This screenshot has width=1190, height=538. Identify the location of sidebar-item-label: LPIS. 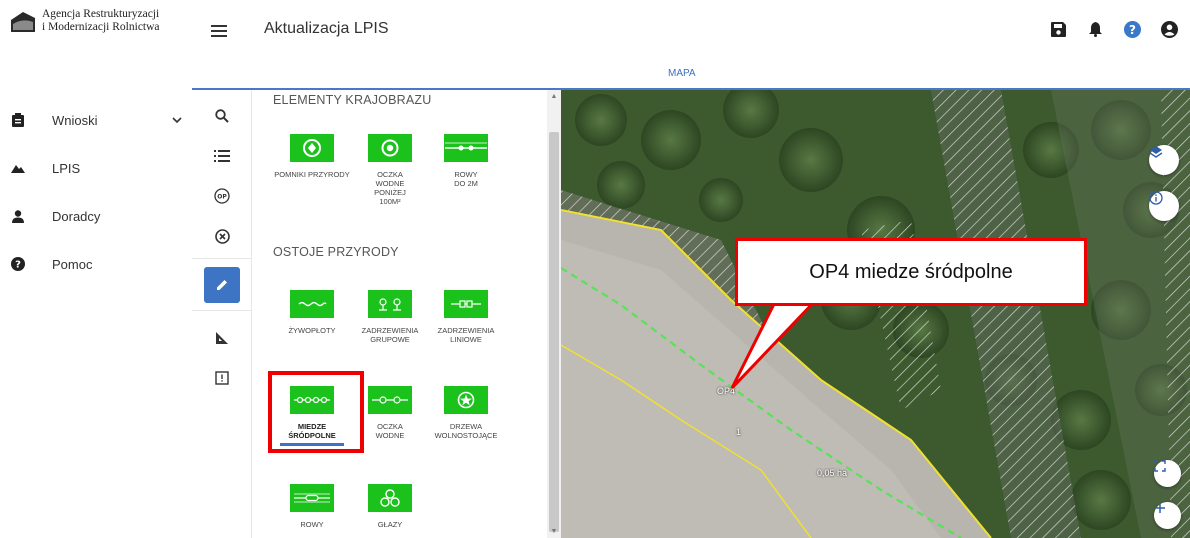
(66, 168).